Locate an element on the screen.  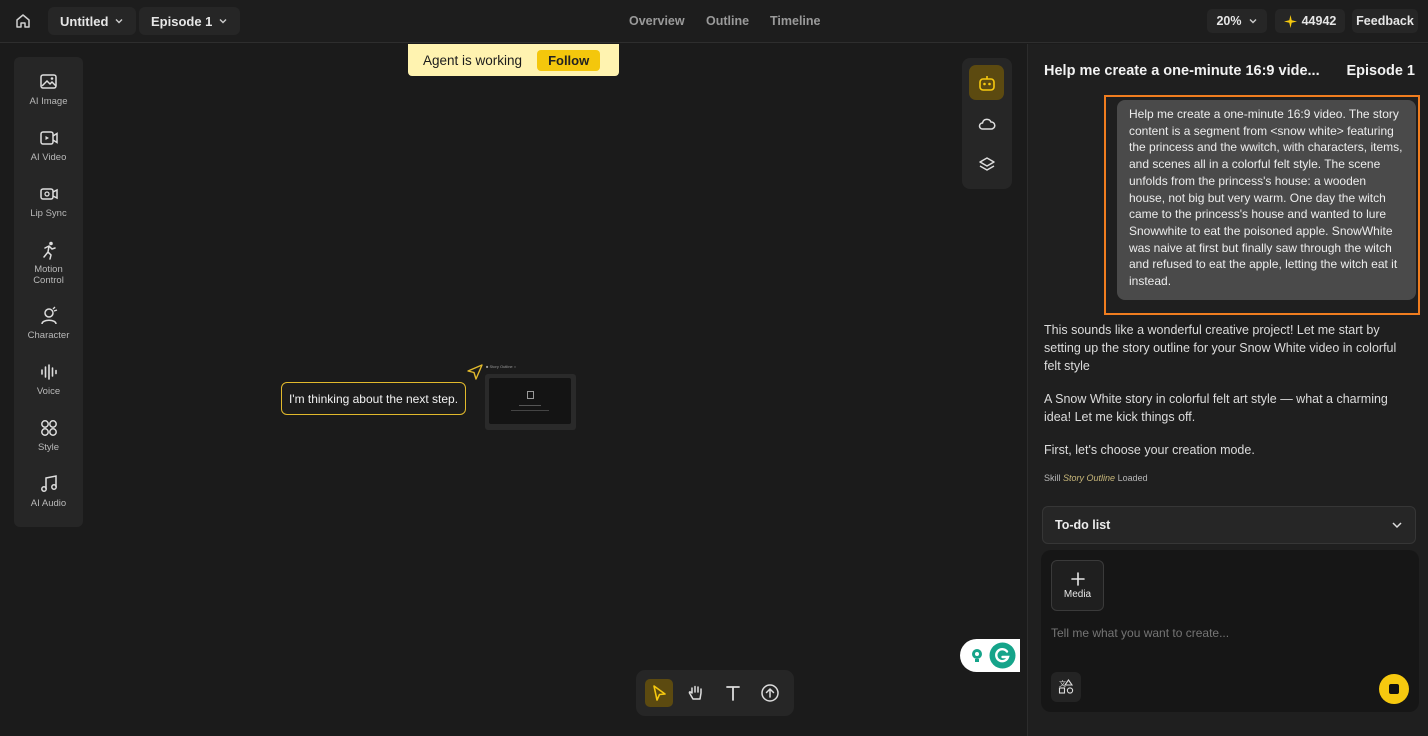
skill-prefix: Skill is located at coordinates (1052, 478).